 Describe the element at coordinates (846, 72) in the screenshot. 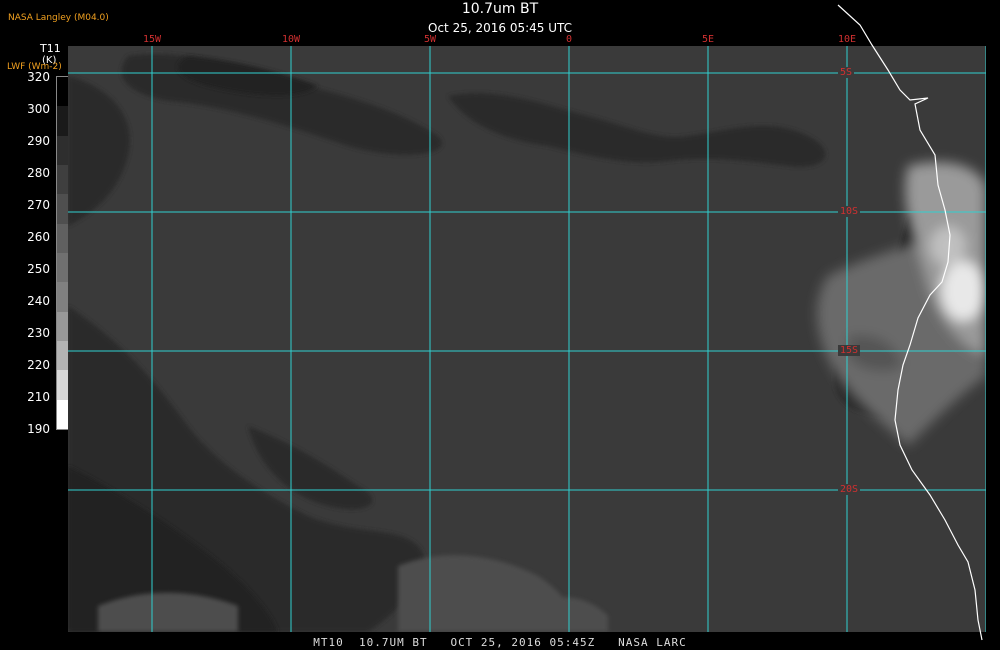

I see `latitude-label: 5S` at that location.